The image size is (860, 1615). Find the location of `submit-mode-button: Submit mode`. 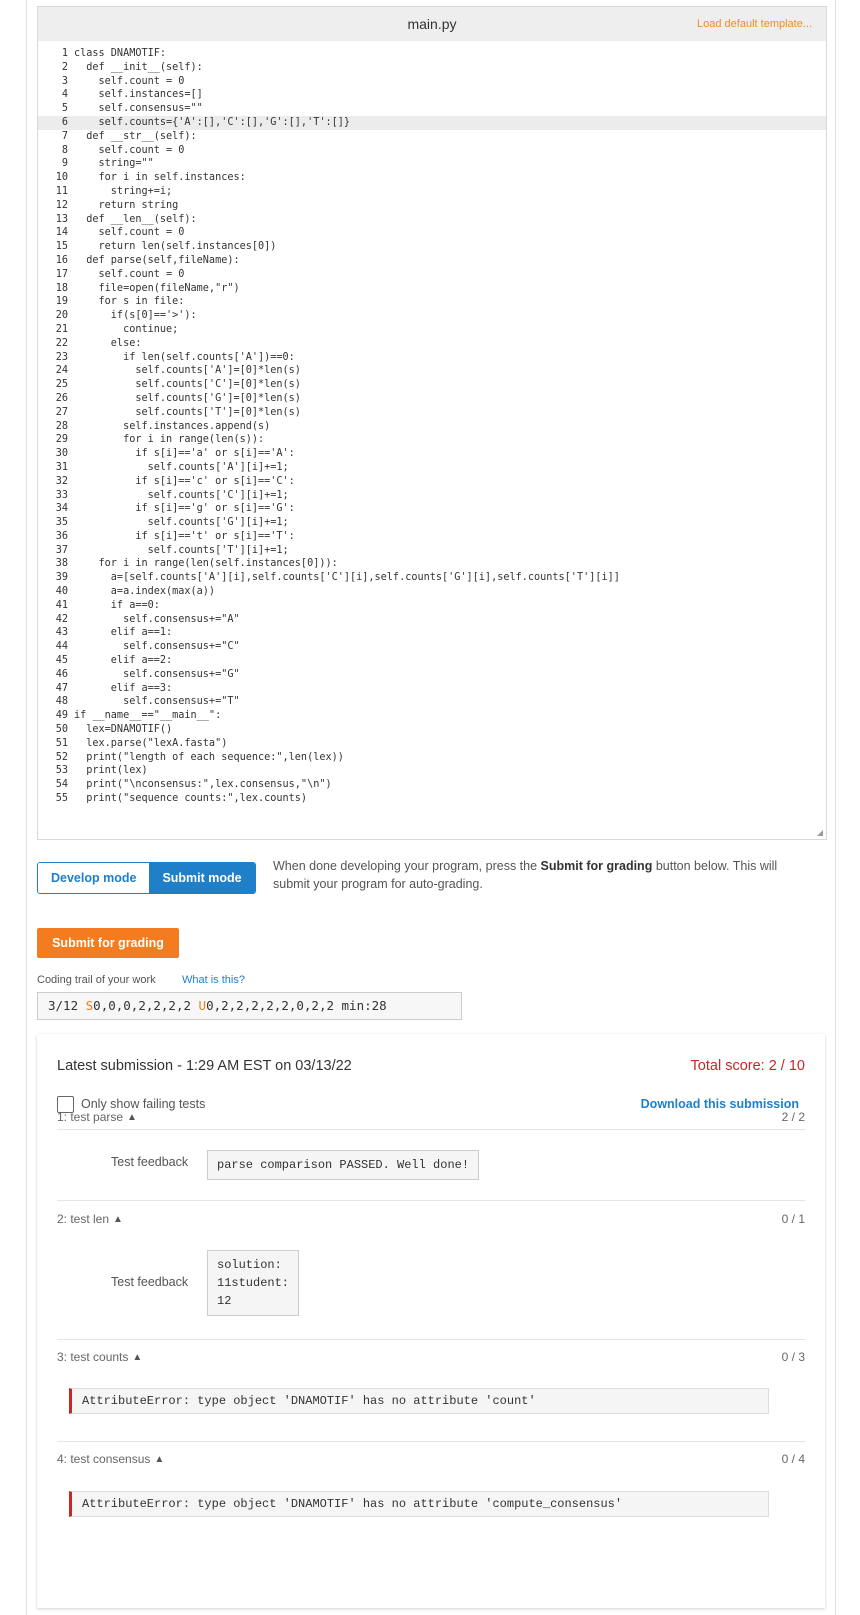

submit-mode-button: Submit mode is located at coordinates (202, 878).